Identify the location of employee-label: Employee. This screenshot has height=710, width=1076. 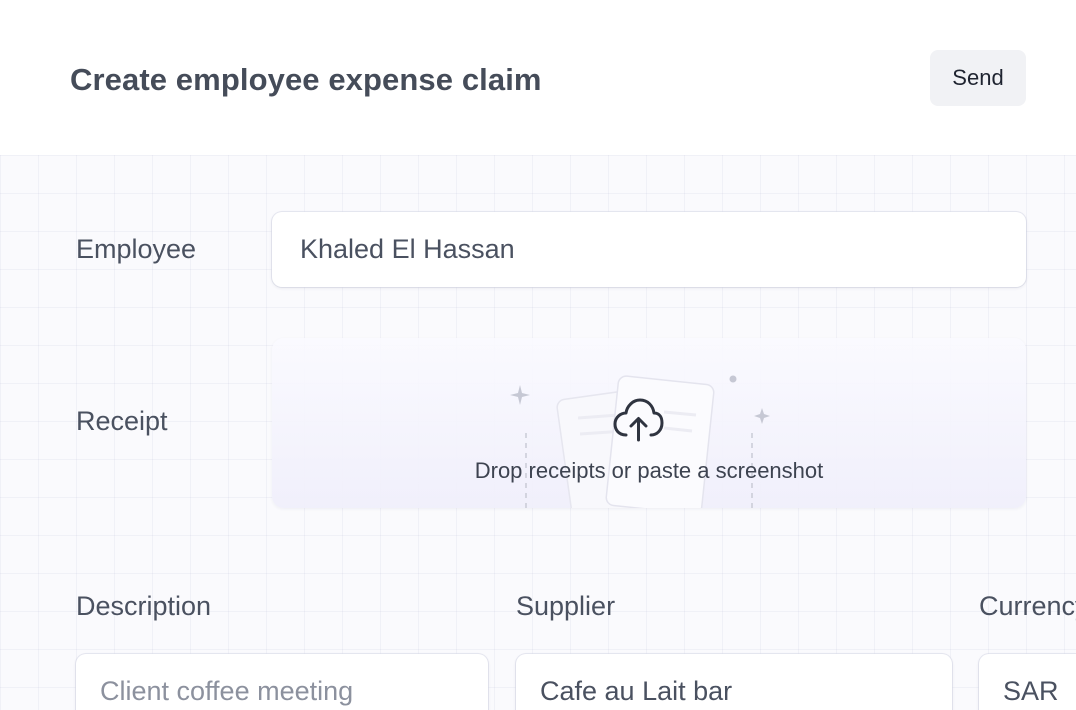
(136, 249).